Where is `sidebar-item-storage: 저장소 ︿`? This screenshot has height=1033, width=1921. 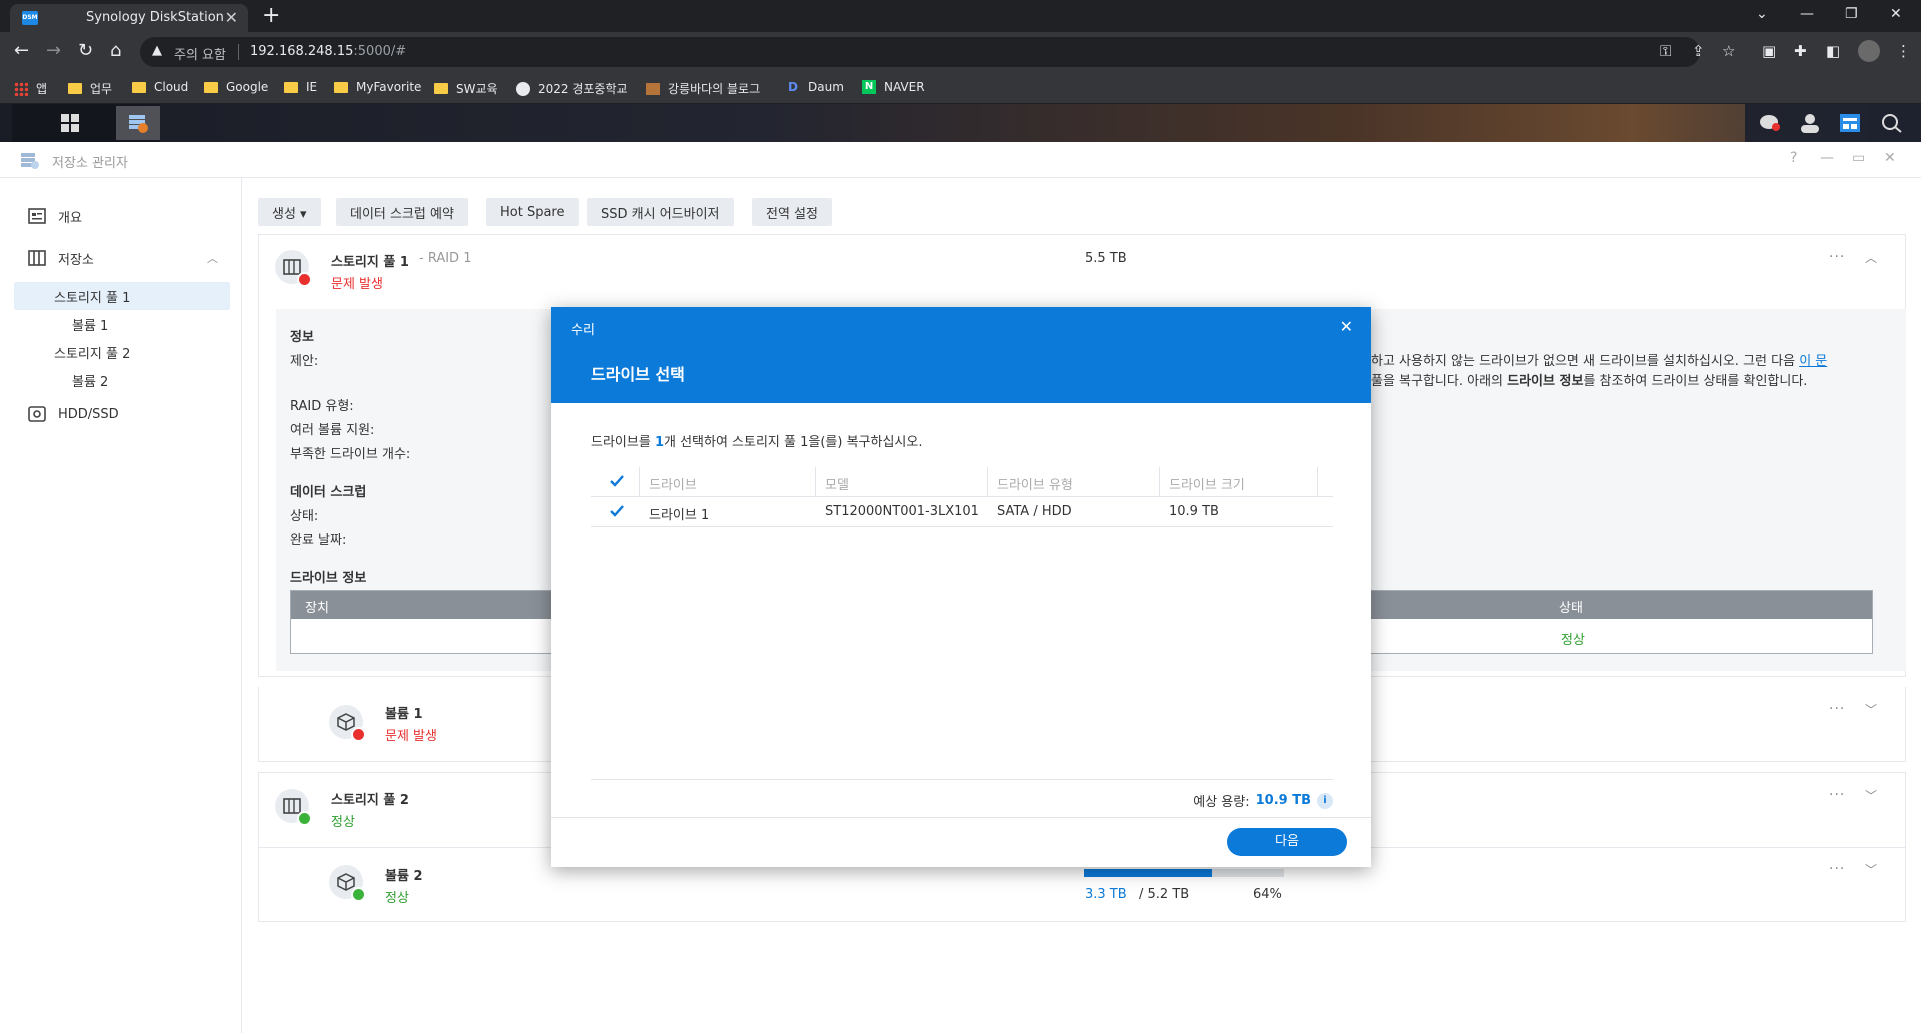
sidebar-item-storage: 저장소 ︿ is located at coordinates (122, 258).